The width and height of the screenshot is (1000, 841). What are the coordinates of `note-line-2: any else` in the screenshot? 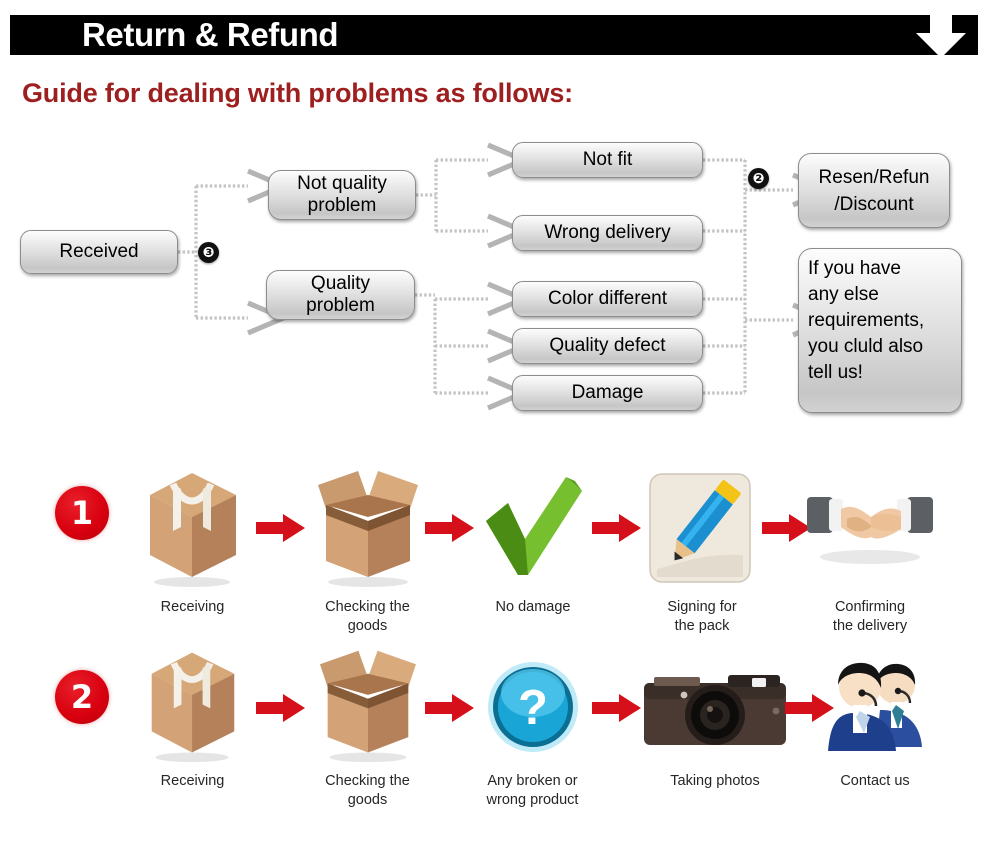 It's located at (843, 294).